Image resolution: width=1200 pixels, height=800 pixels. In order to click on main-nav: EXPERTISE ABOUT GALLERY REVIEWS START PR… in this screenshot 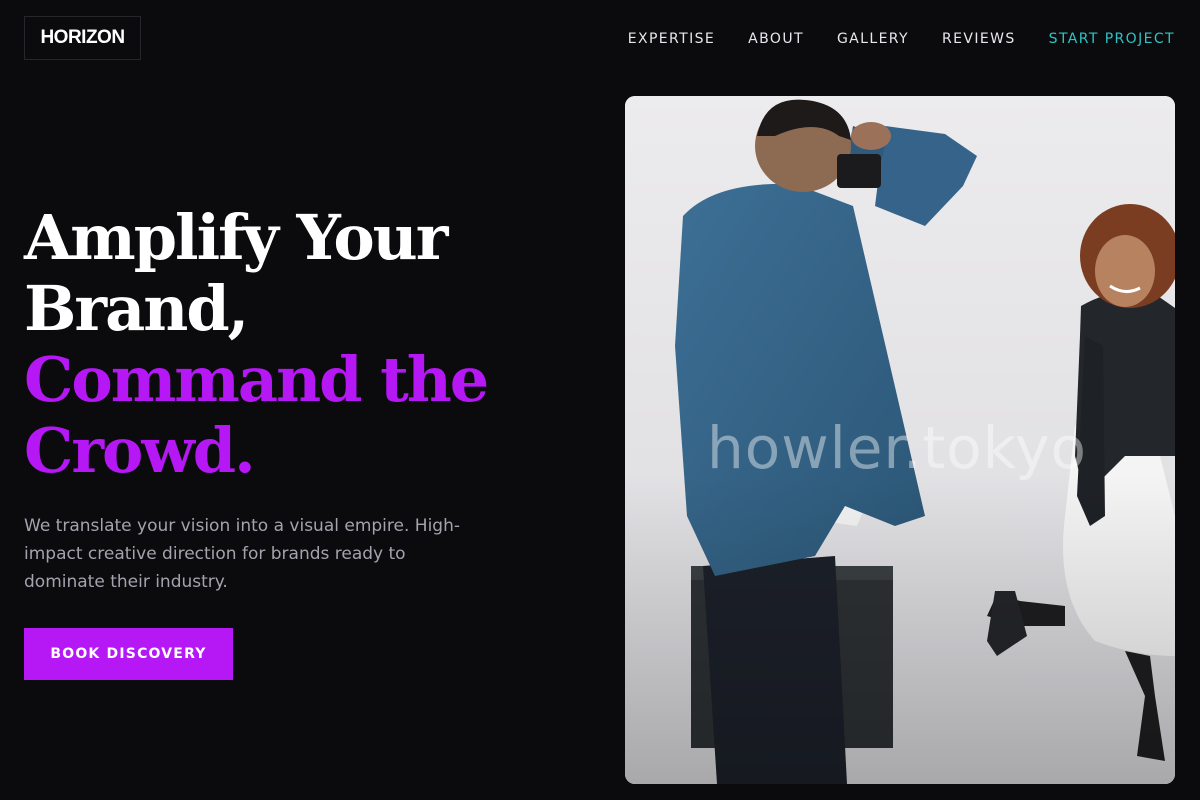, I will do `click(901, 39)`.